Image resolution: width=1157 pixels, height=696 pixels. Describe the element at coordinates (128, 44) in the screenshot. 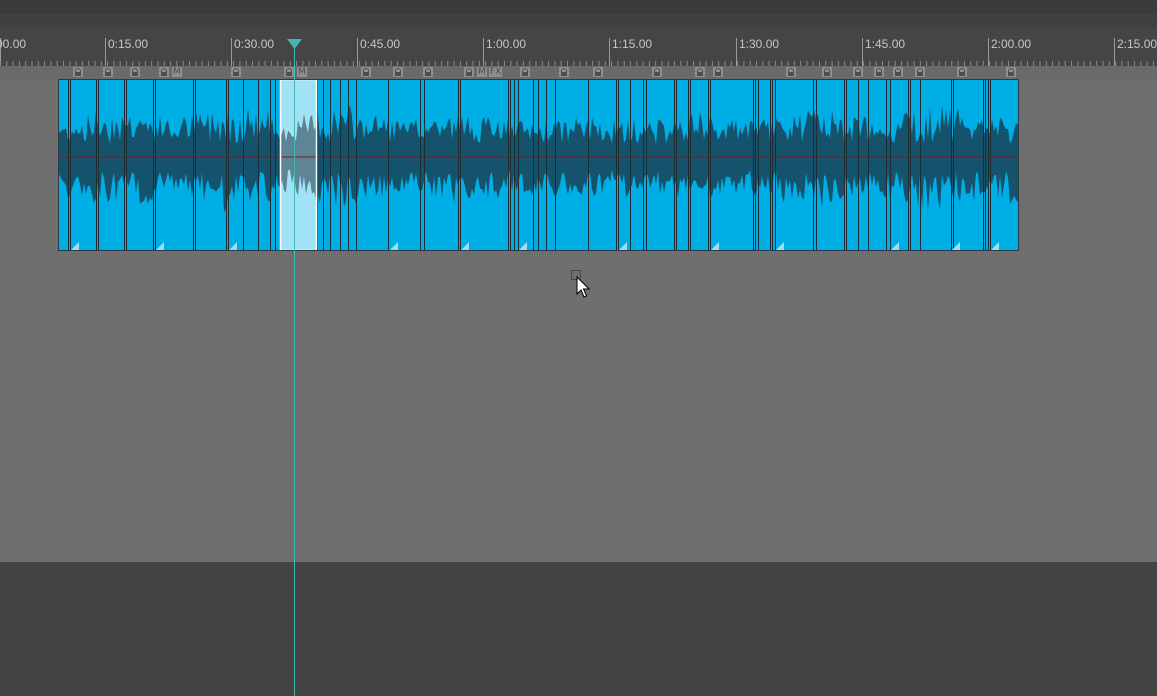

I see `ruler-label-1: 0:15.00` at that location.